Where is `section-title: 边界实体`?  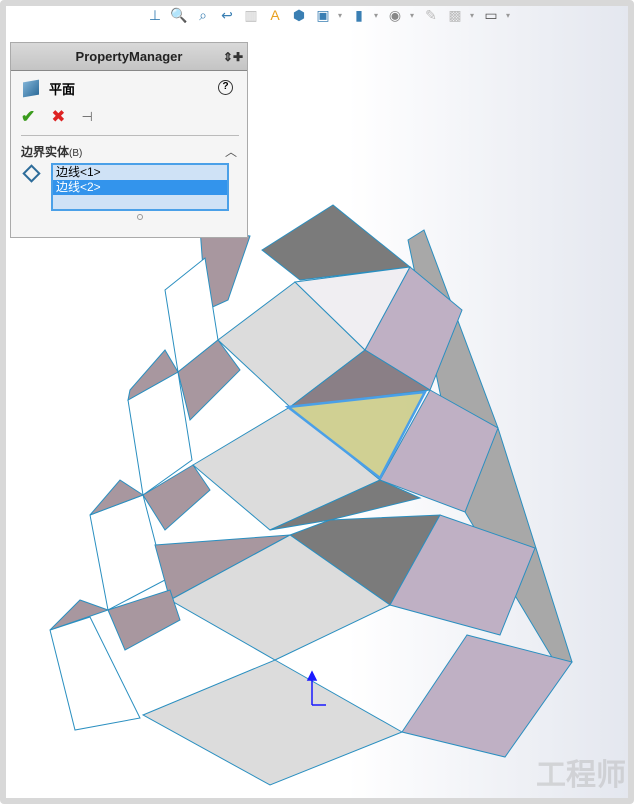
section-title: 边界实体 is located at coordinates (45, 152).